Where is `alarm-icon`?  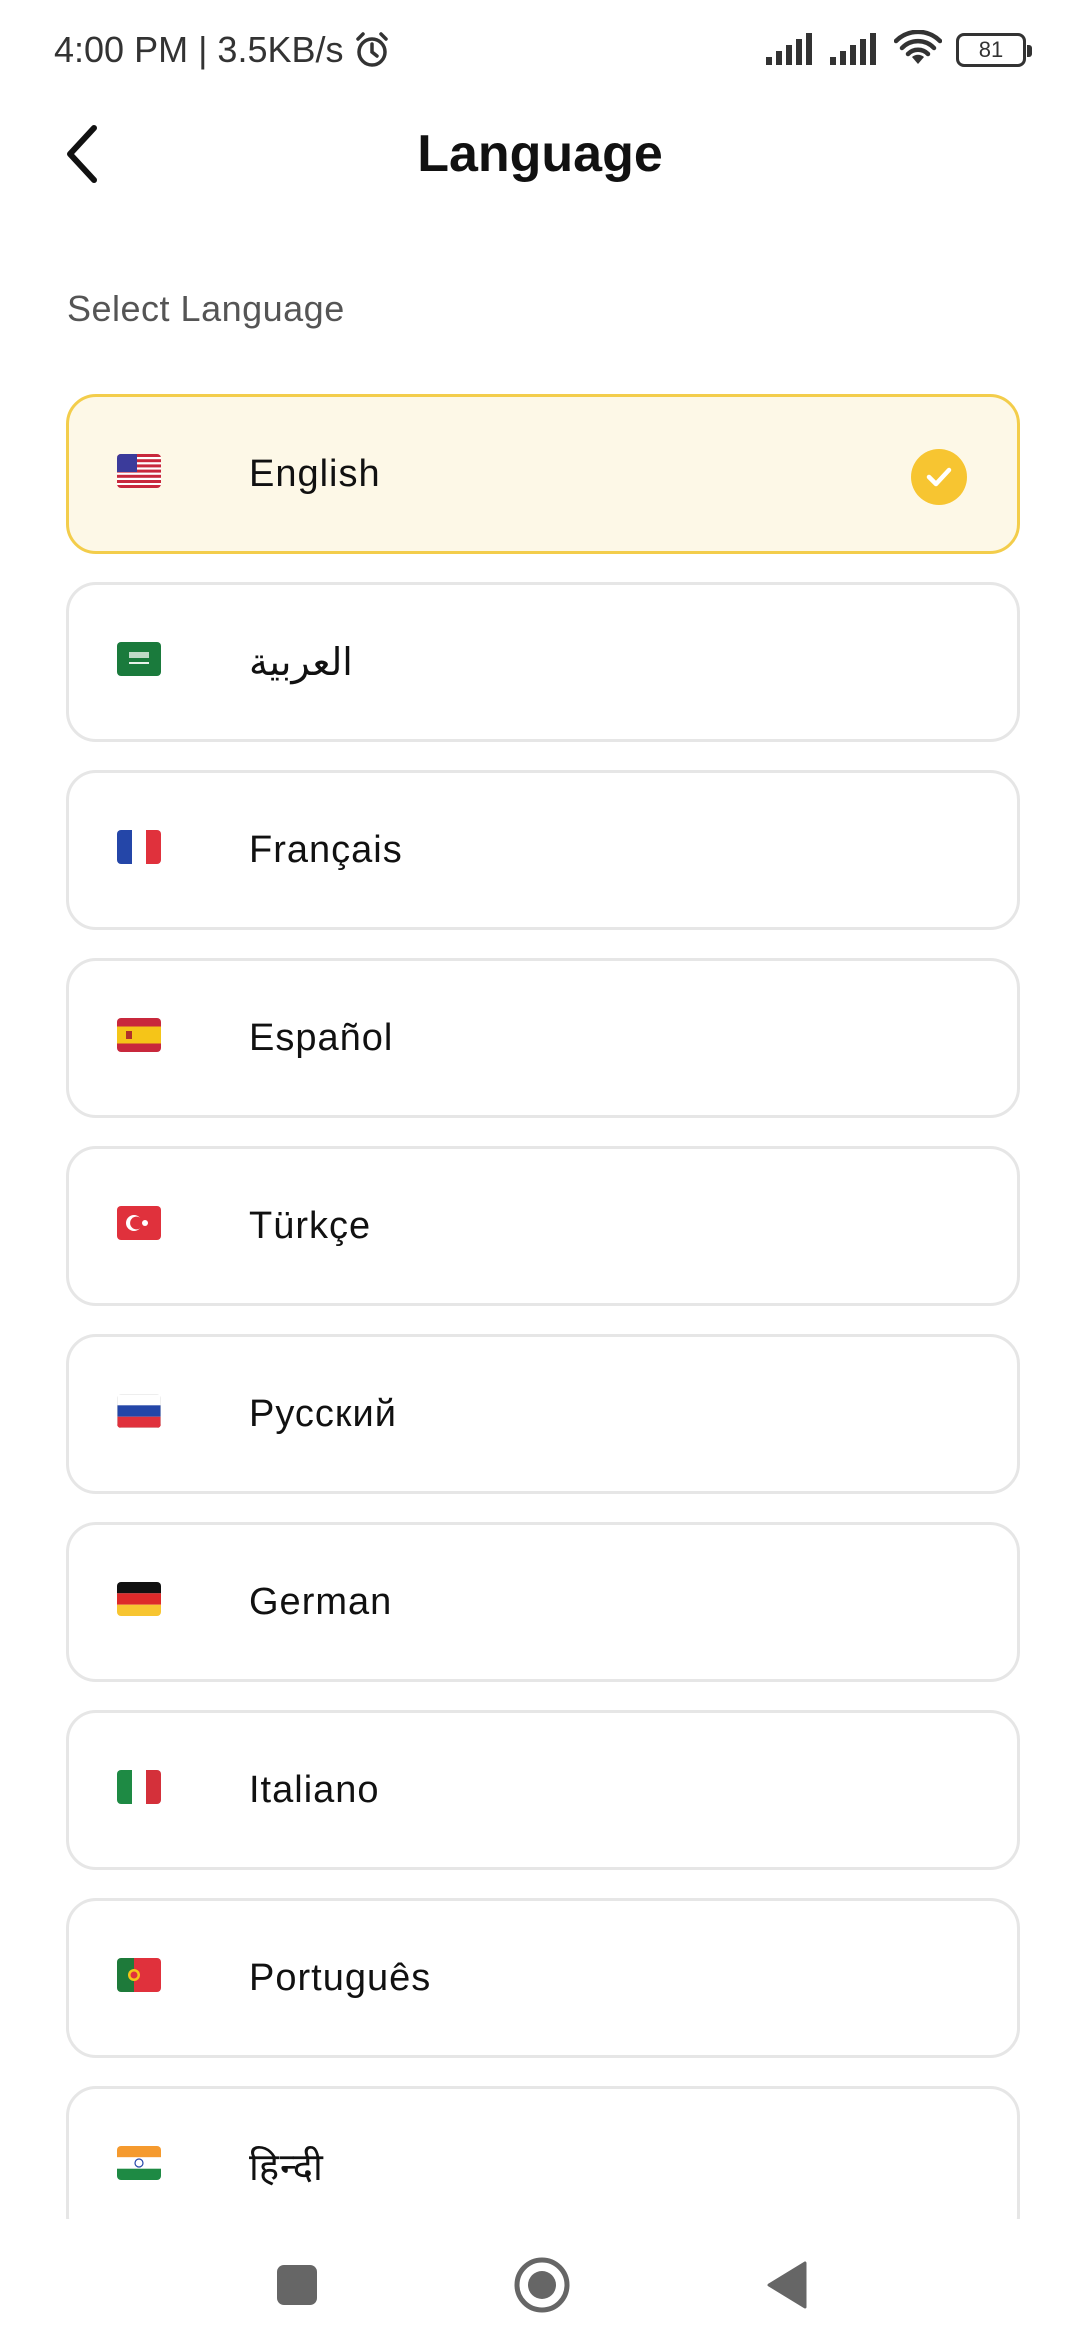 alarm-icon is located at coordinates (372, 50).